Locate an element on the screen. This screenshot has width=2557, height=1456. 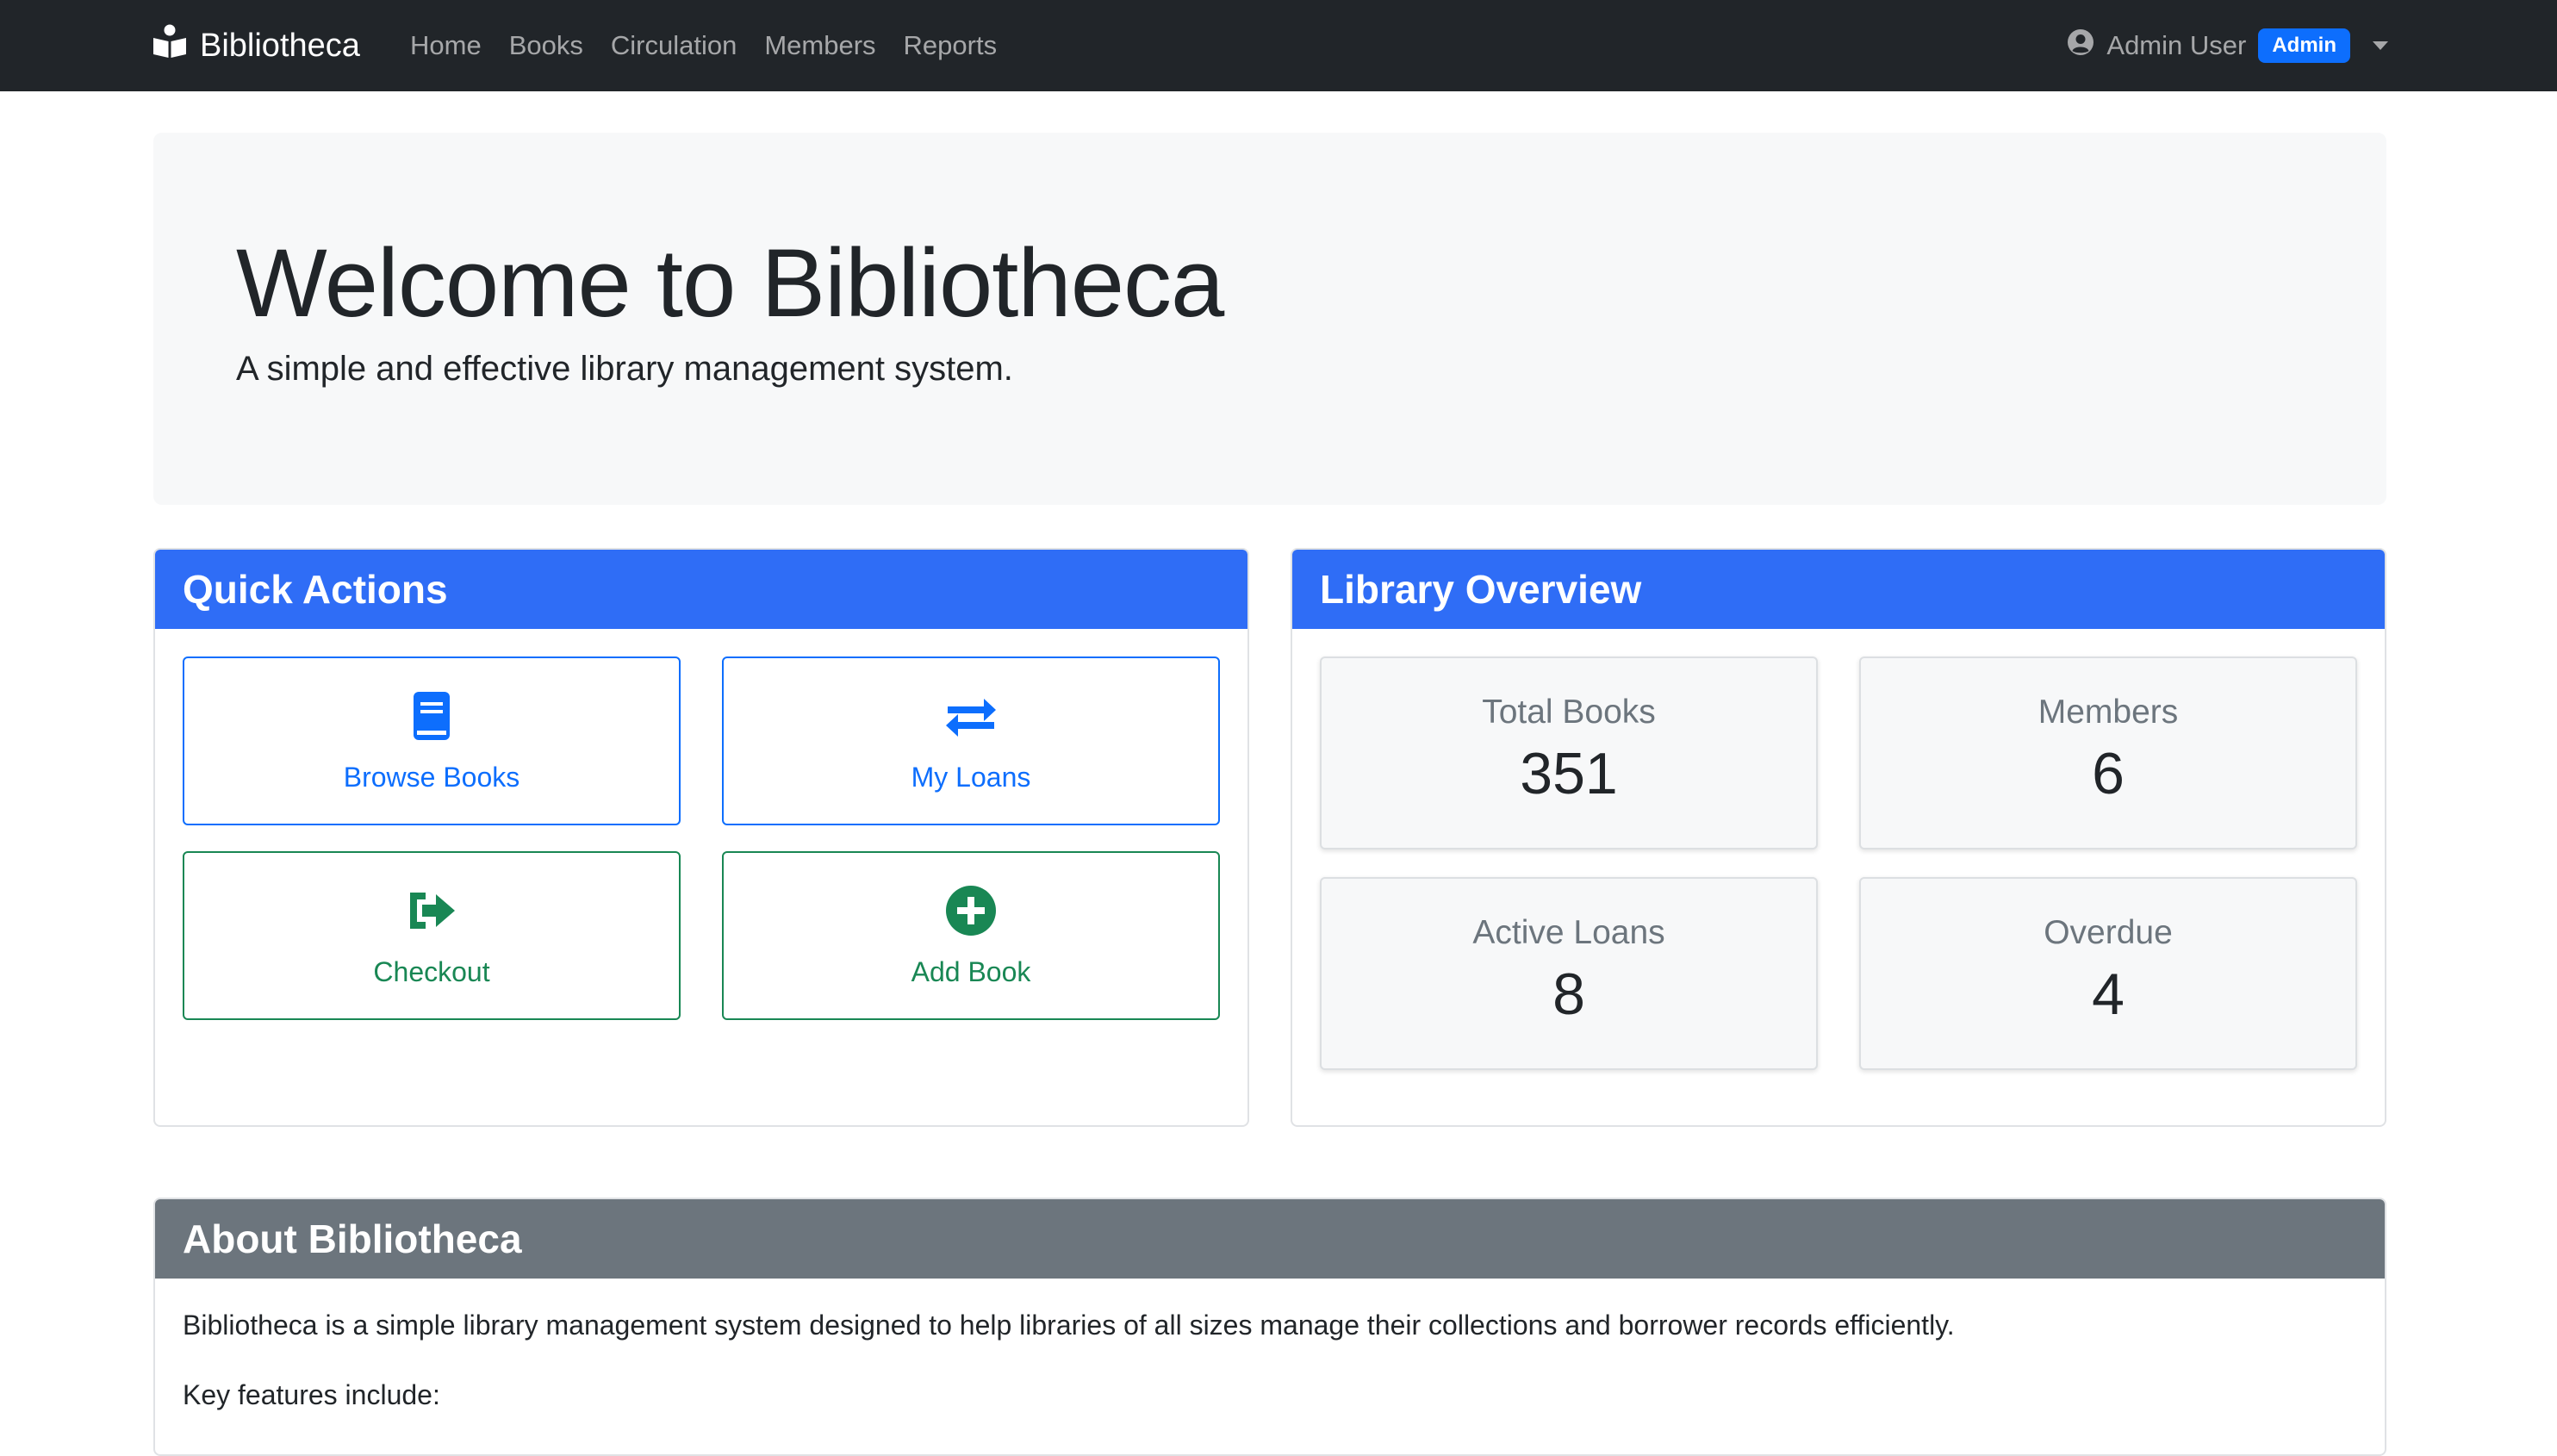
nav-books: Books is located at coordinates (546, 46).